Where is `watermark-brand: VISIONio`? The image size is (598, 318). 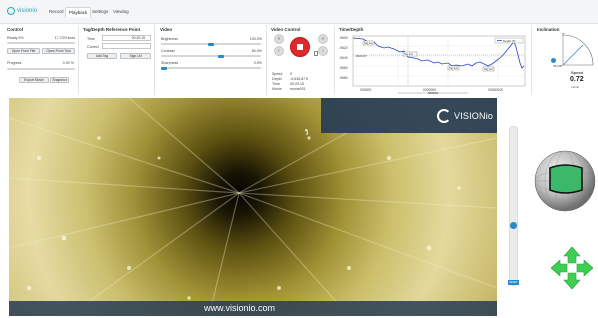
watermark-brand: VISIONio is located at coordinates (474, 116).